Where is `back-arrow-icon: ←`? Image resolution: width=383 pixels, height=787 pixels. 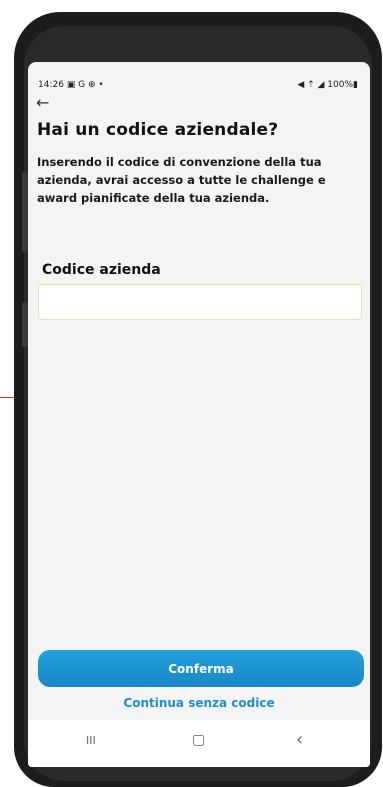
back-arrow-icon: ← is located at coordinates (42, 102).